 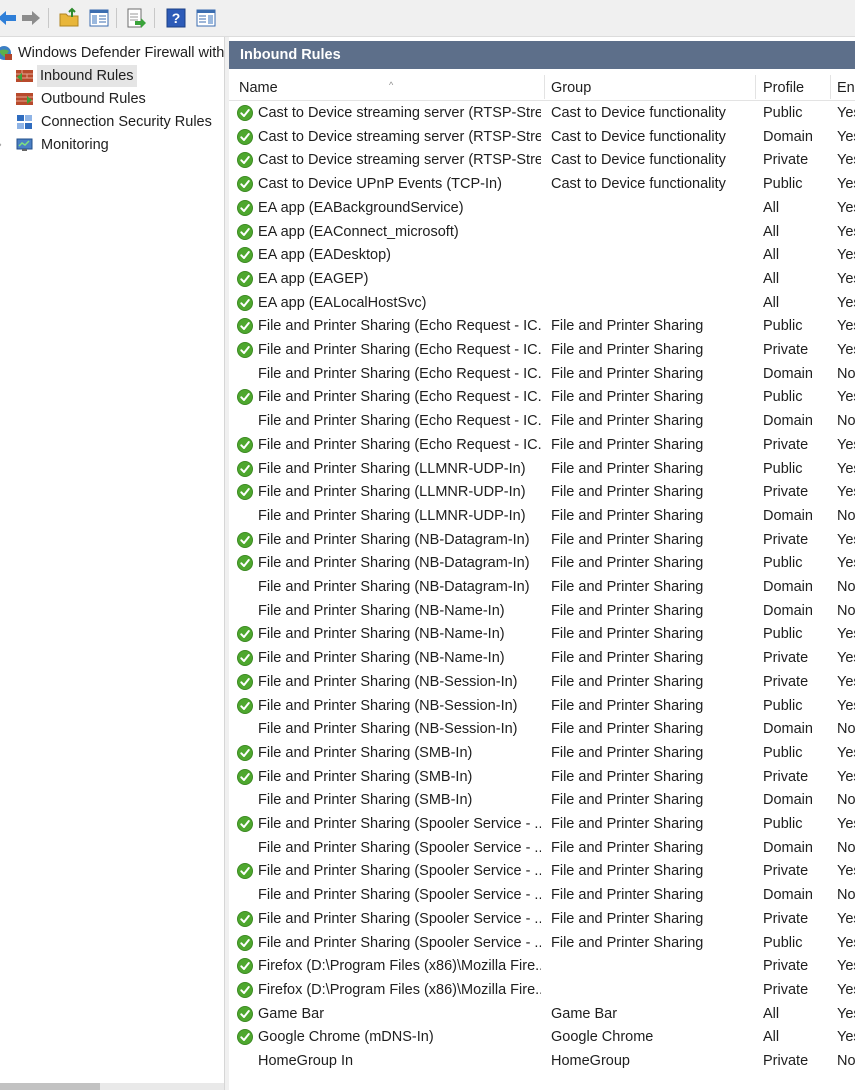 What do you see at coordinates (9, 18) in the screenshot?
I see `back-arrow-icon` at bounding box center [9, 18].